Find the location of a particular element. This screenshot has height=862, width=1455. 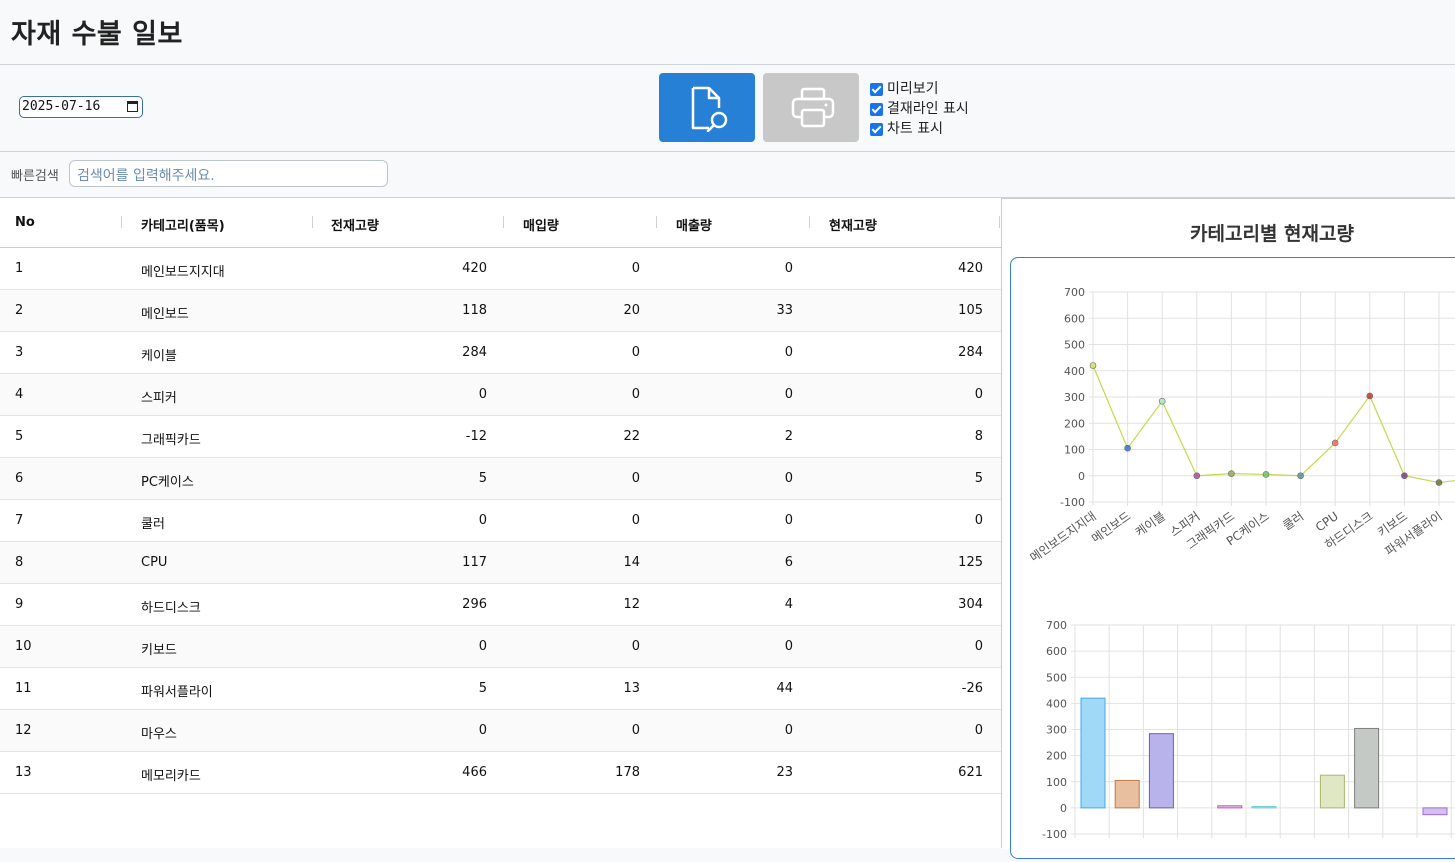

table-row: 6 PC케이스 5 0 0 5 is located at coordinates (500, 479).